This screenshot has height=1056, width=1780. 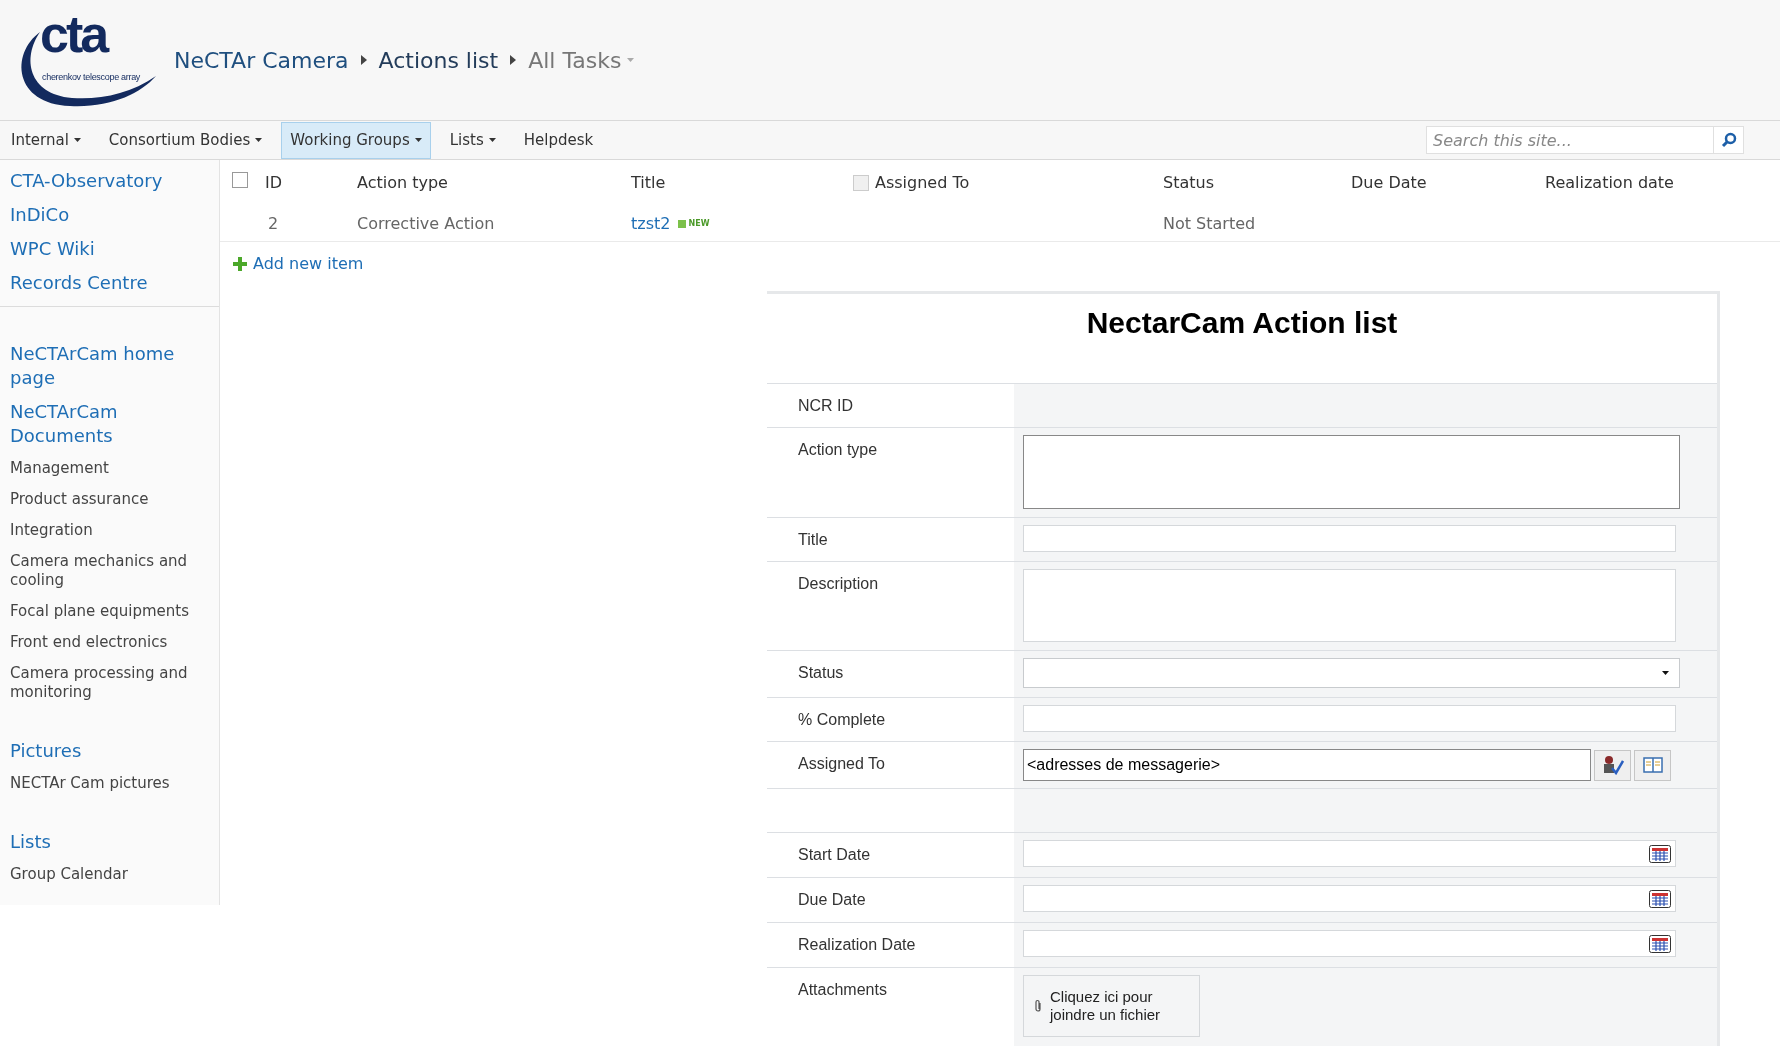 I want to click on field-label: Title, so click(x=813, y=539).